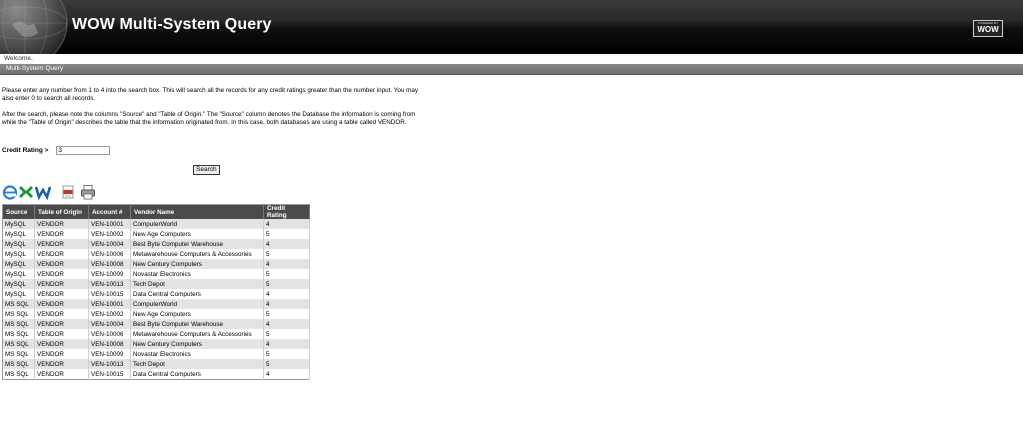 The image size is (1023, 425). Describe the element at coordinates (511, 69) in the screenshot. I see `section-title-bar: Multi-System Query` at that location.